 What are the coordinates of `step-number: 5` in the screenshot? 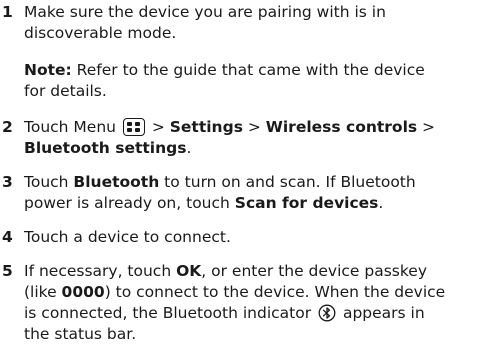 It's located at (7, 271).